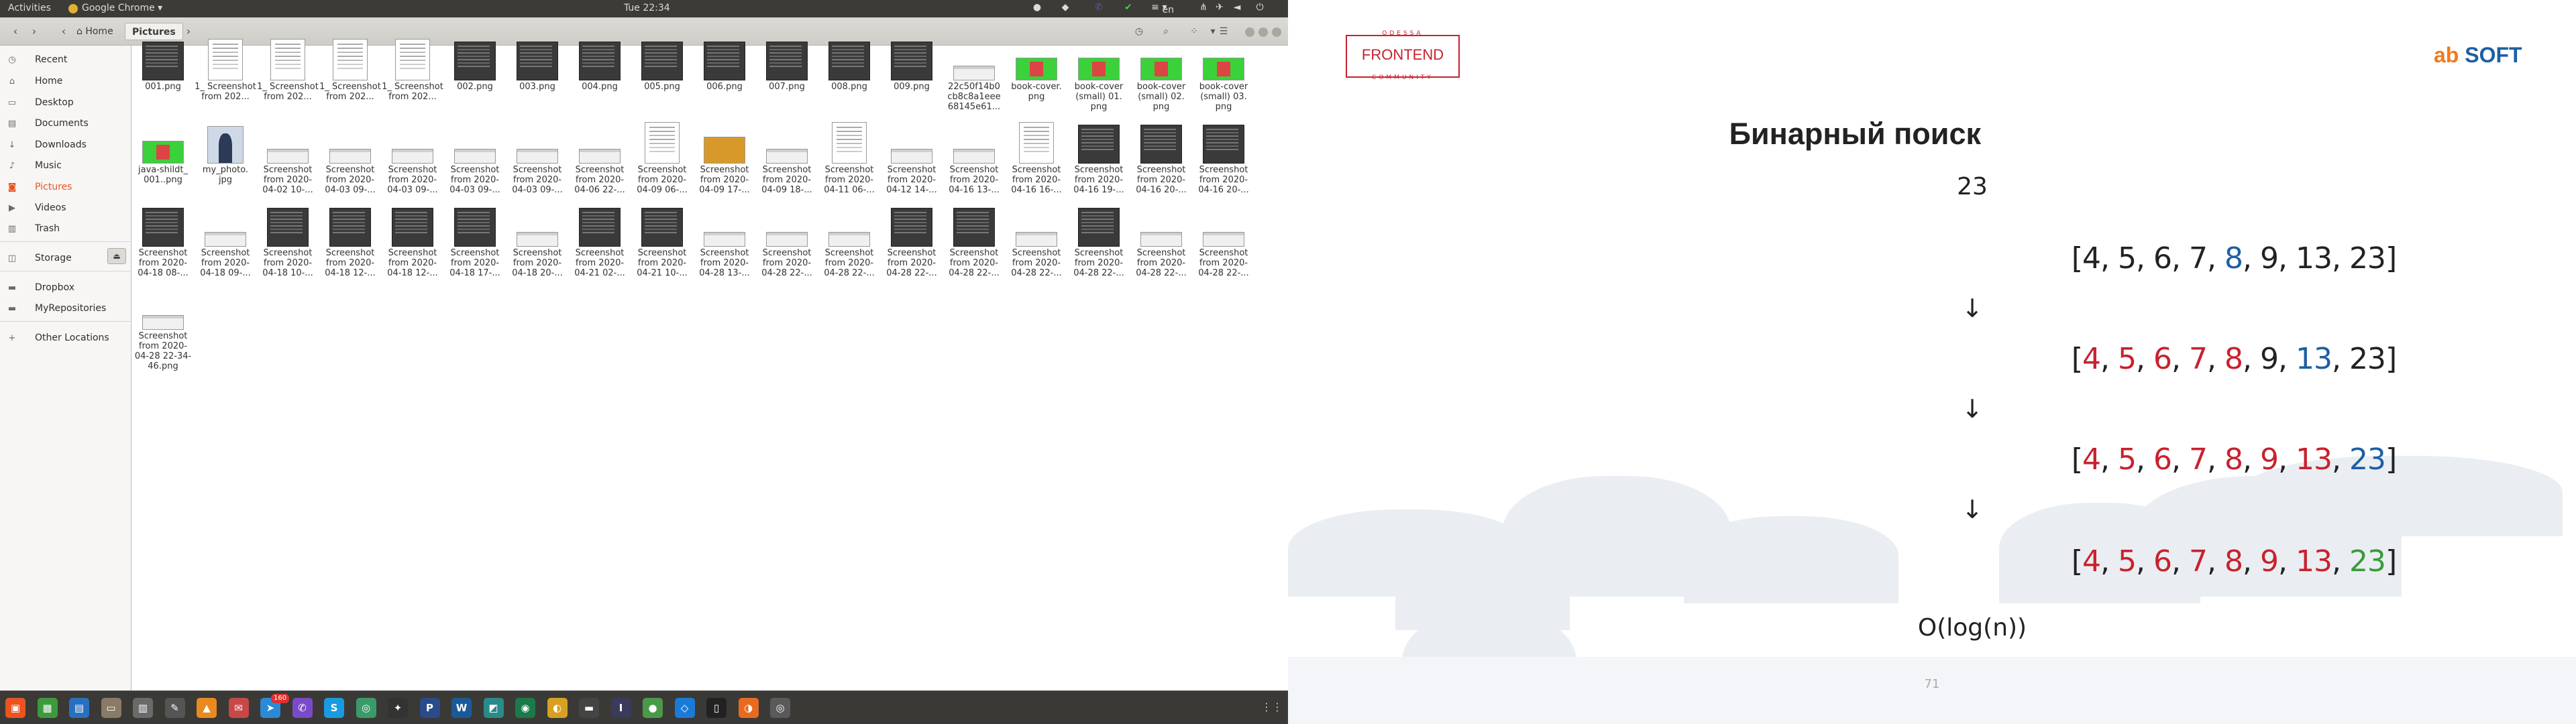 The image size is (2576, 724). I want to click on vscode-icon: ◇, so click(684, 708).